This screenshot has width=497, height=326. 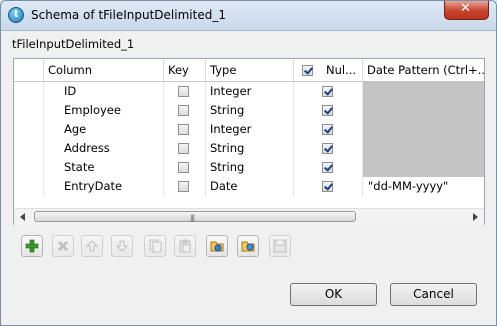 I want to click on scrollbar-thumb: |||, so click(x=195, y=216).